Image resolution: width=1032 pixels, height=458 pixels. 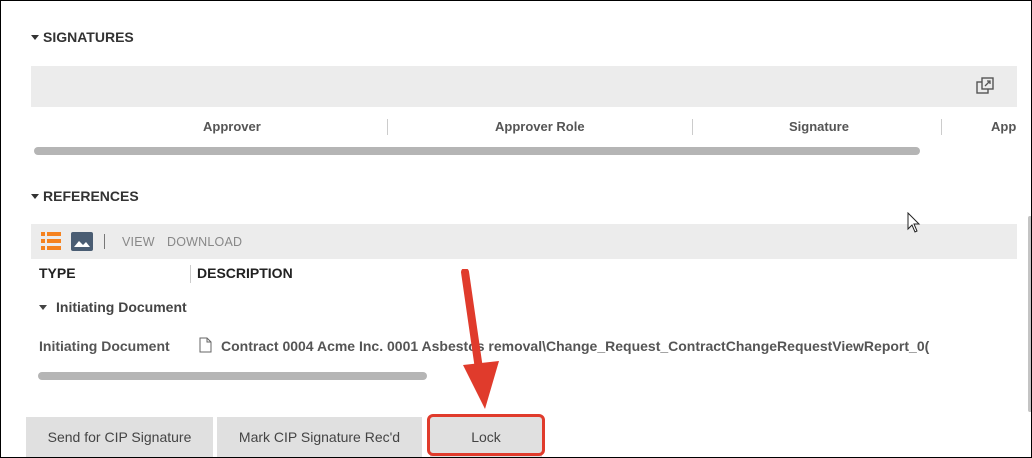 What do you see at coordinates (91, 196) in the screenshot?
I see `references-title: REFERENCES` at bounding box center [91, 196].